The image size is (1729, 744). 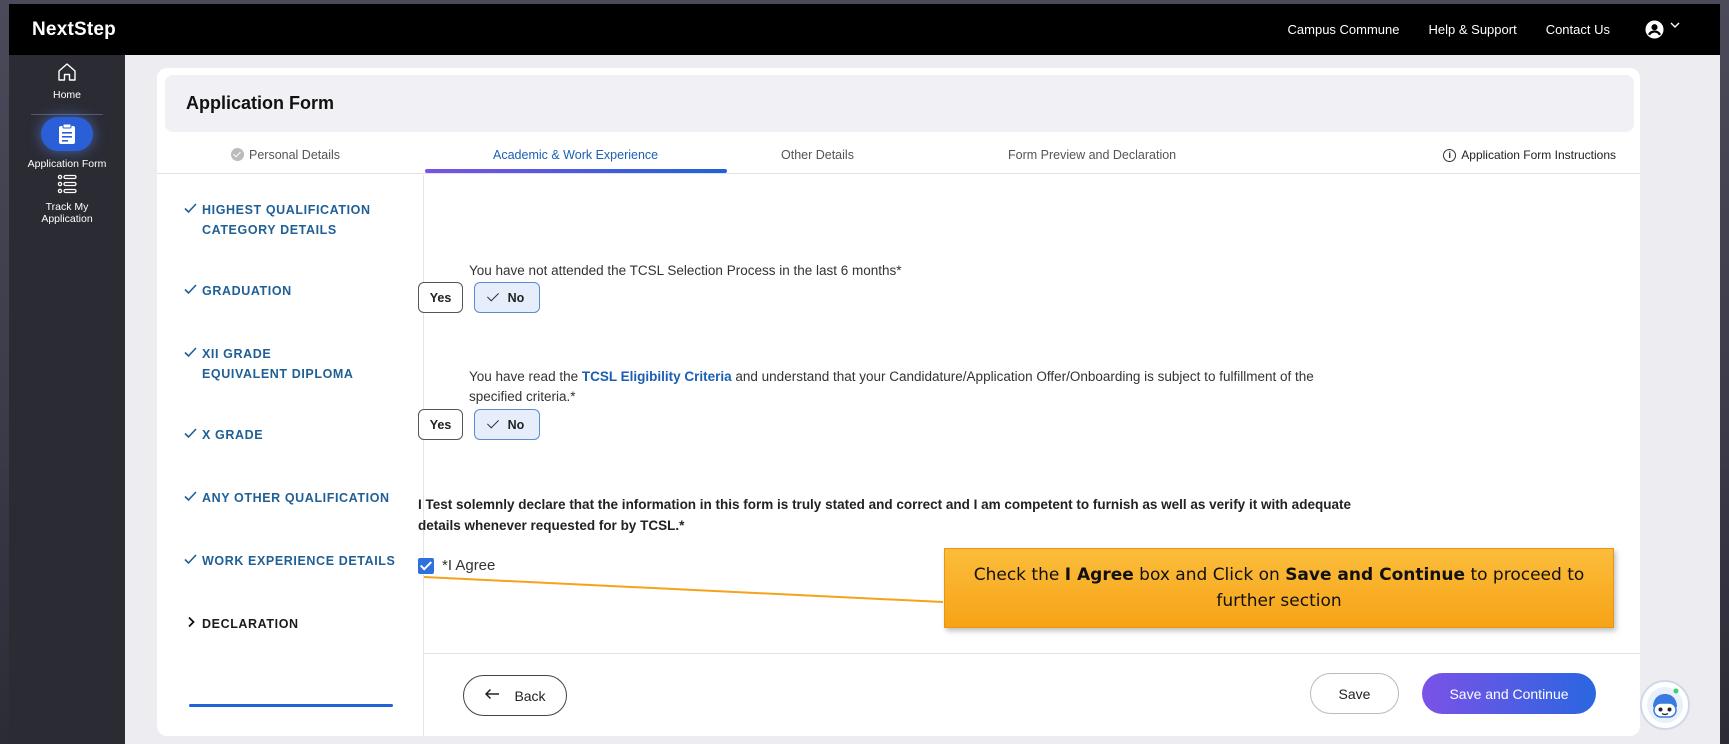 I want to click on q1-no-button: No, so click(x=507, y=297).